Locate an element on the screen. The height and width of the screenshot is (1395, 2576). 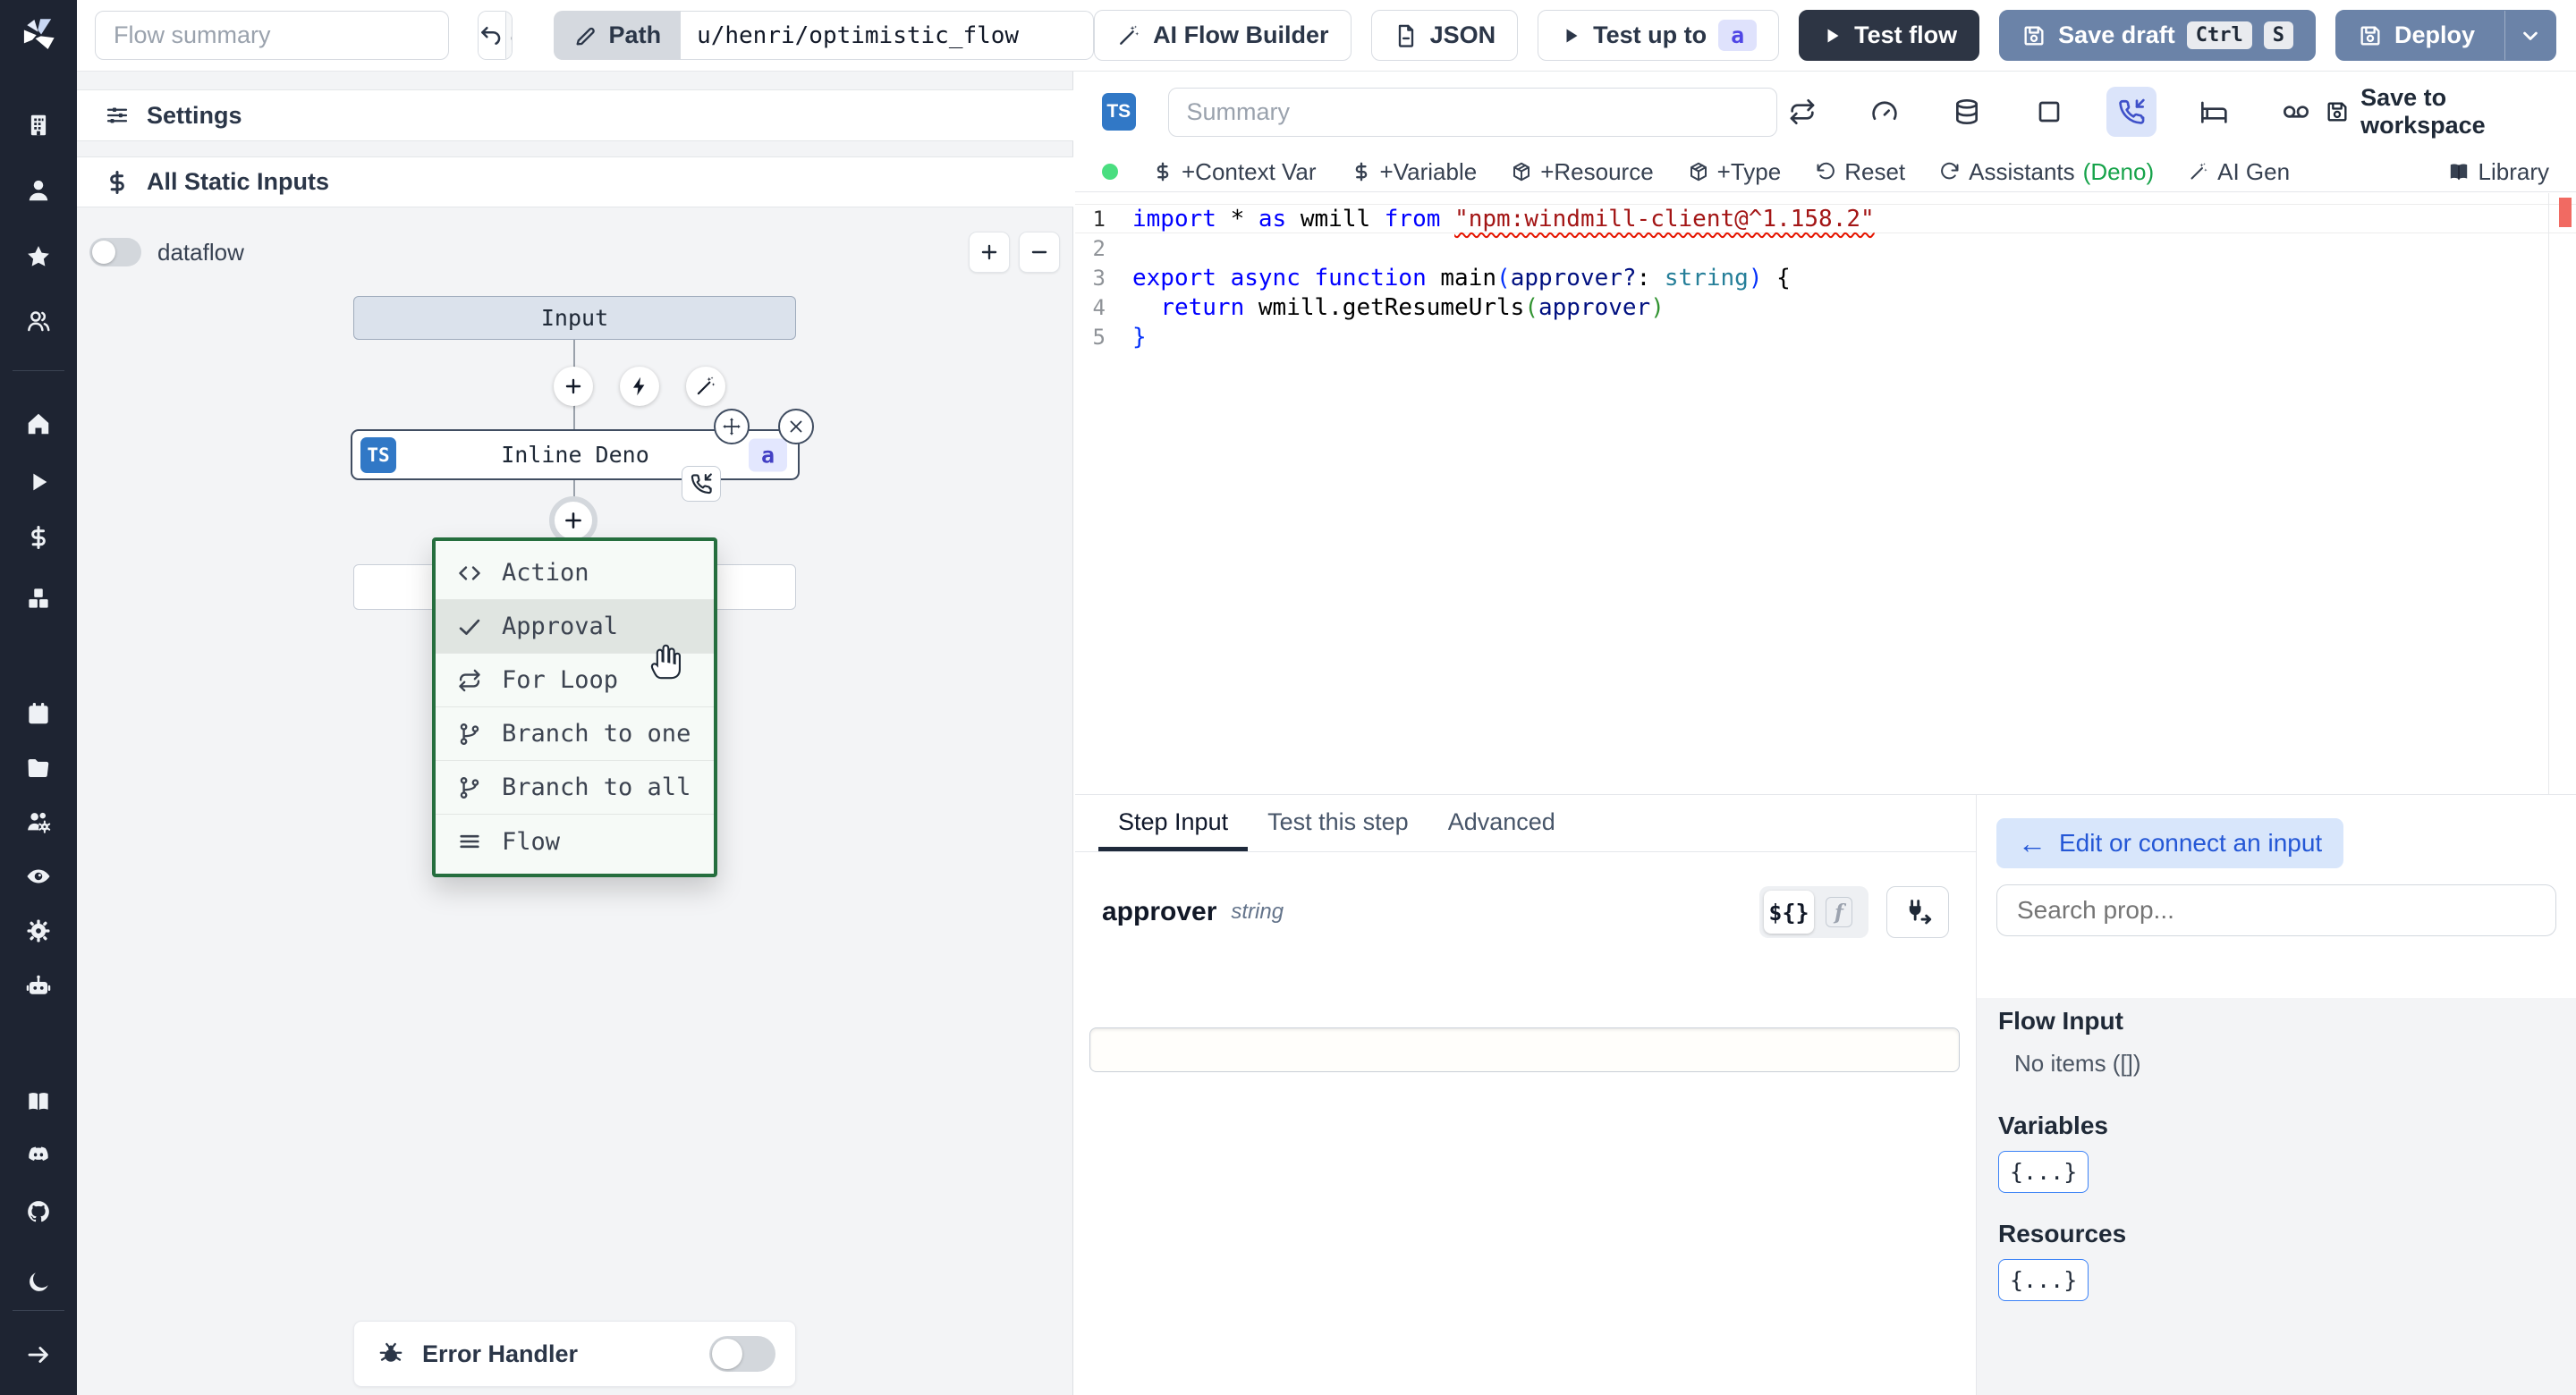
pencil-icon is located at coordinates (585, 35).